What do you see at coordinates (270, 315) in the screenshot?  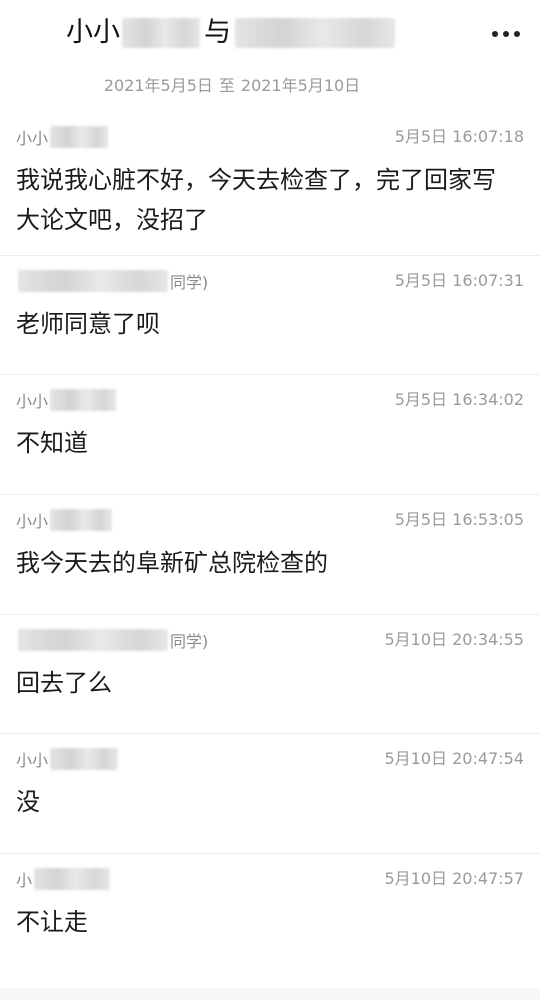 I see `message-item: 同学) 5月5日 16:07:31 老师同意了呗` at bounding box center [270, 315].